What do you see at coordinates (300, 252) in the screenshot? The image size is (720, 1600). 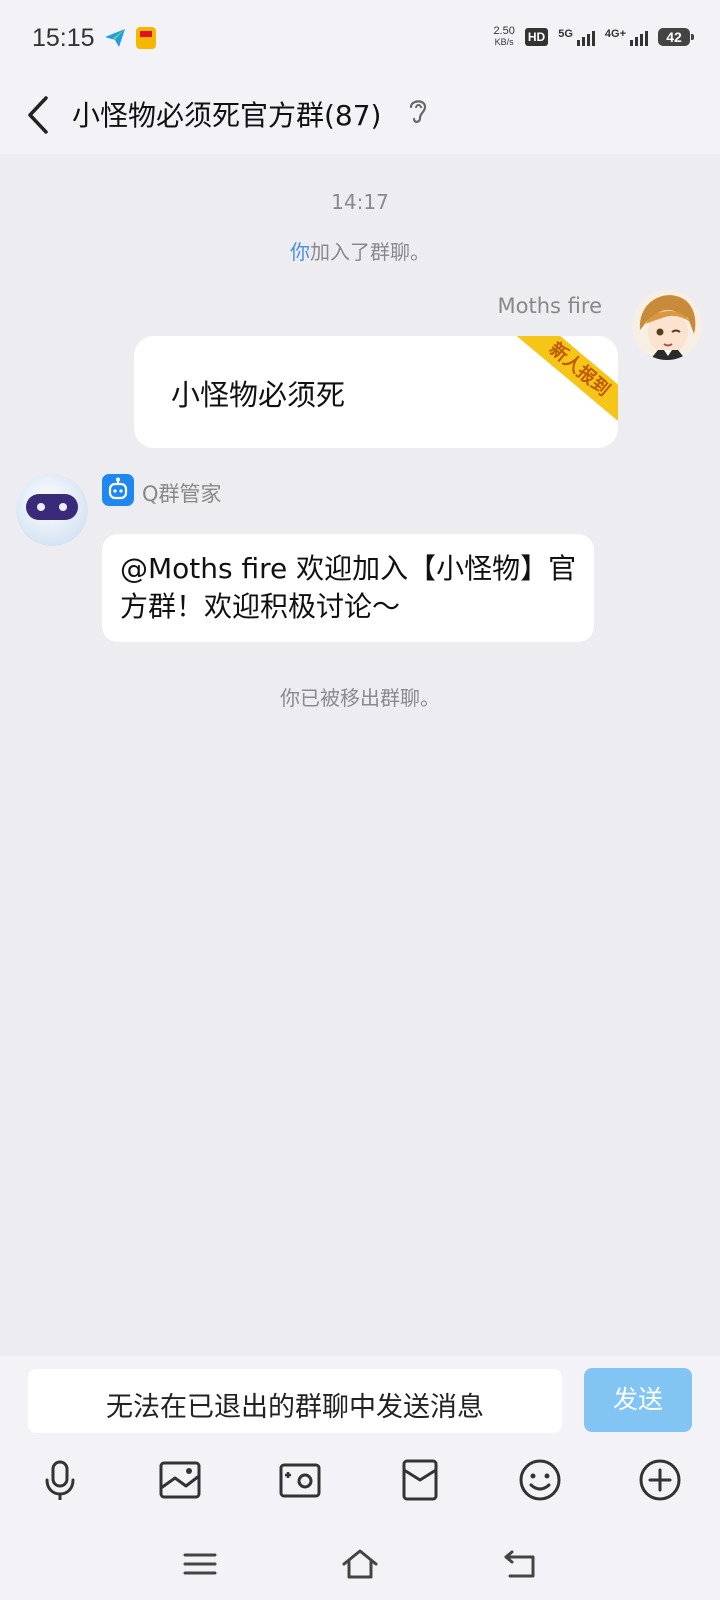 I see `join-notice-you: 你` at bounding box center [300, 252].